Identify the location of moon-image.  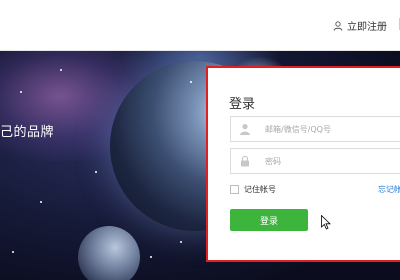
(109, 253).